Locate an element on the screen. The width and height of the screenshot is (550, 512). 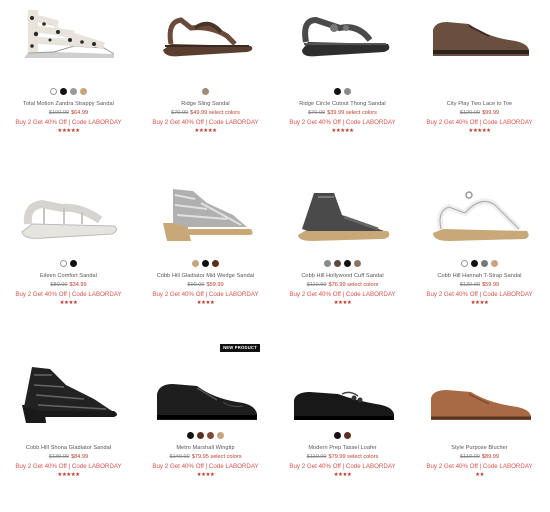
product-name: Cobb Hill Hollywood Cuff Sandal is located at coordinates (342, 276).